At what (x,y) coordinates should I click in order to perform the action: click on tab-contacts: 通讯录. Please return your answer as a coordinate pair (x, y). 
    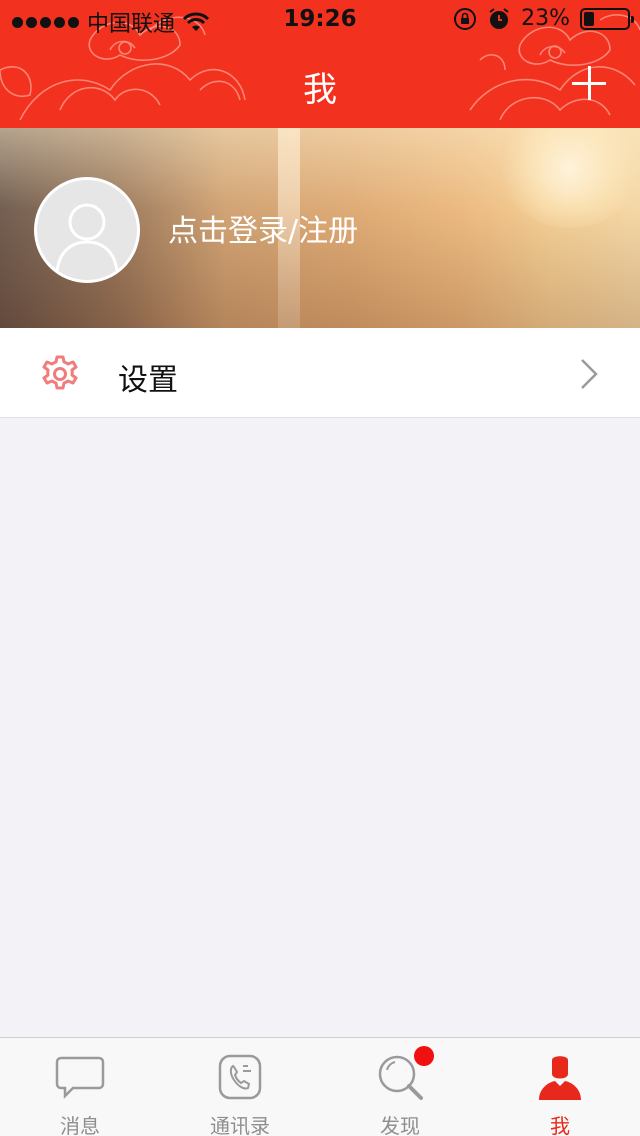
    Looking at the image, I should click on (240, 1087).